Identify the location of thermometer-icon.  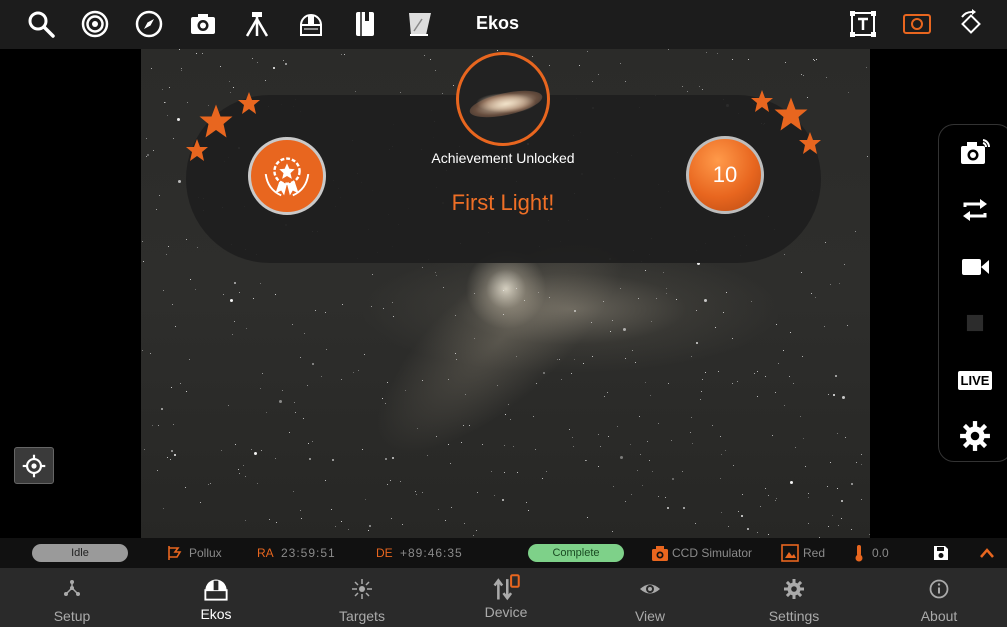
(859, 553).